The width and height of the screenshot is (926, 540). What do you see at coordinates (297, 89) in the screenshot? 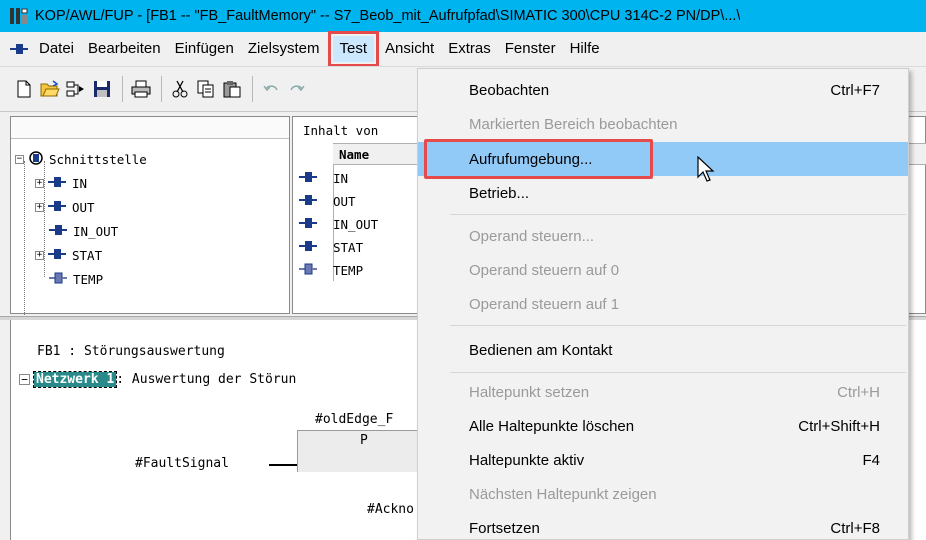
I see `redo-icon` at bounding box center [297, 89].